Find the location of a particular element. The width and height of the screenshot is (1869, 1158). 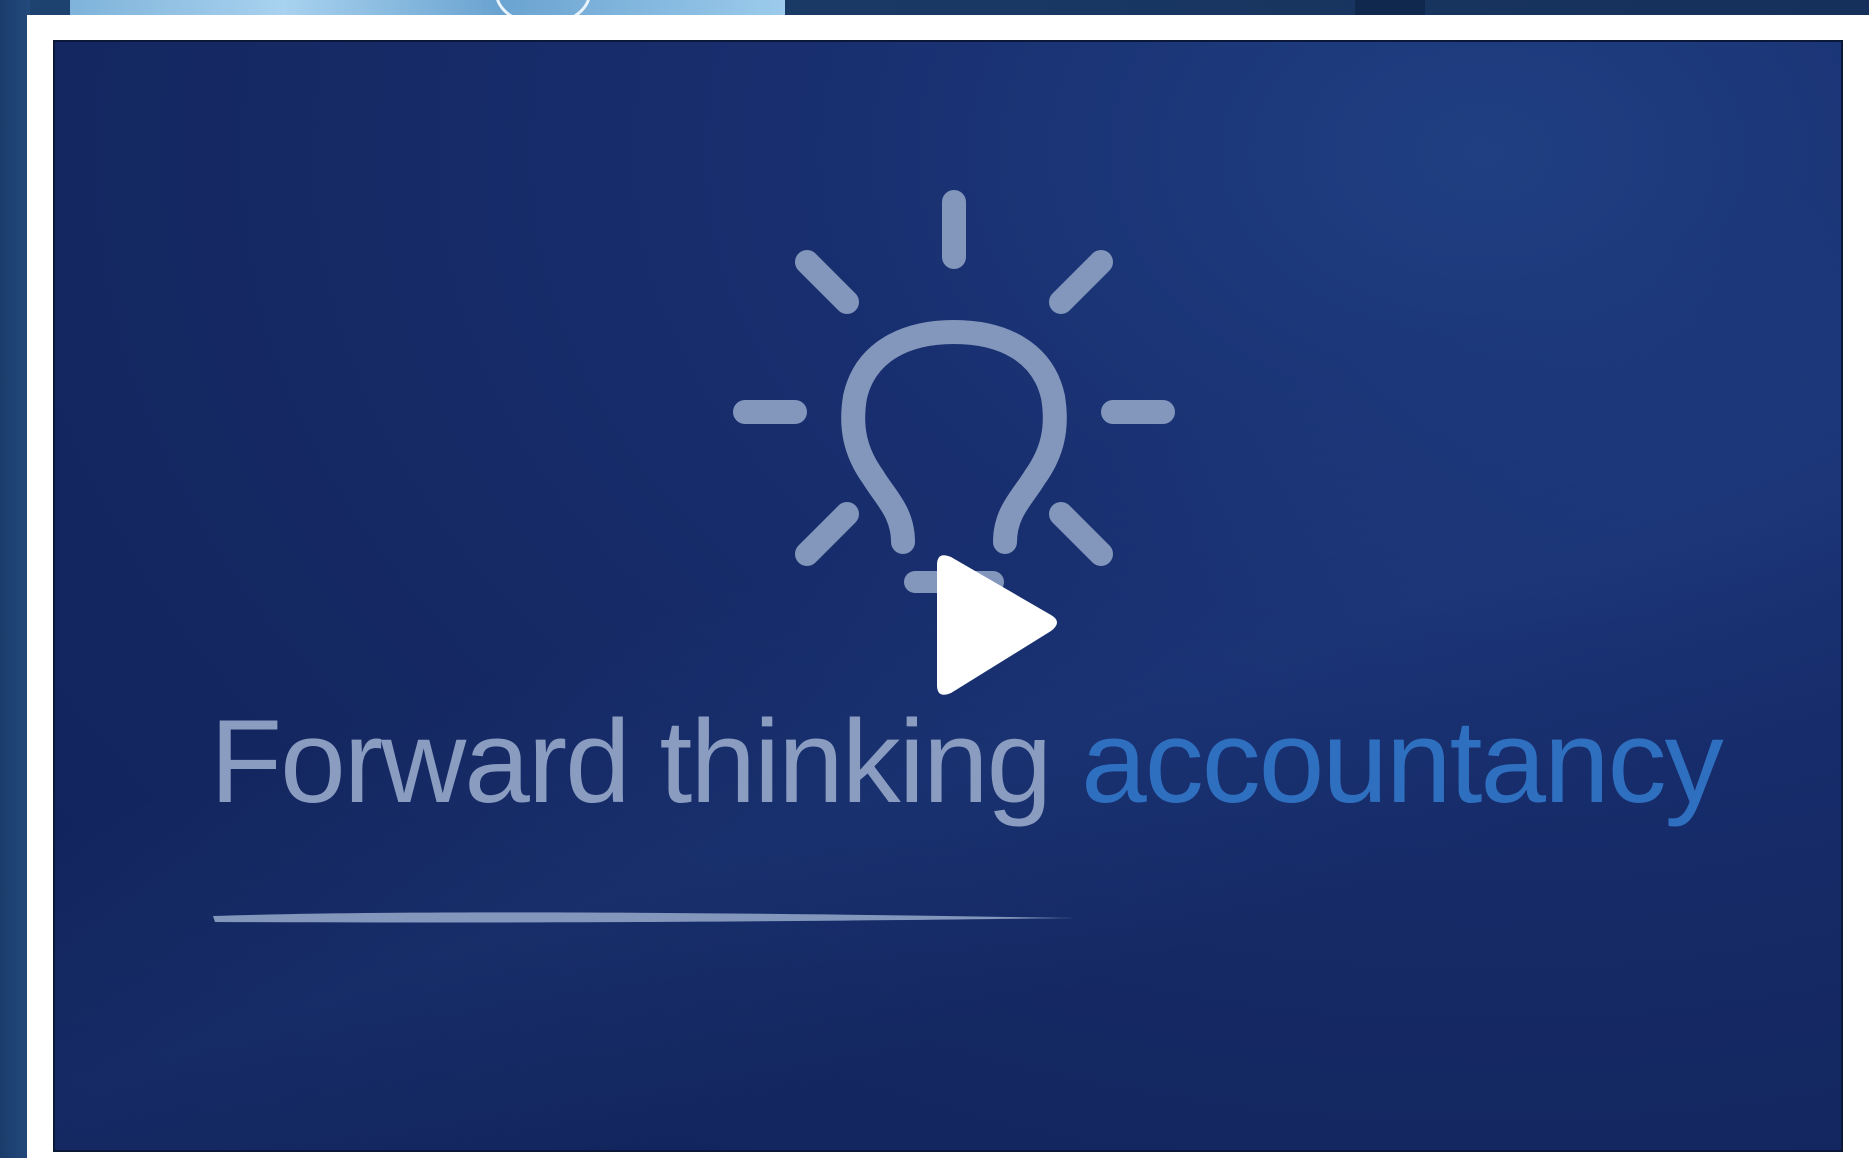

background-edge is located at coordinates (15, 579).